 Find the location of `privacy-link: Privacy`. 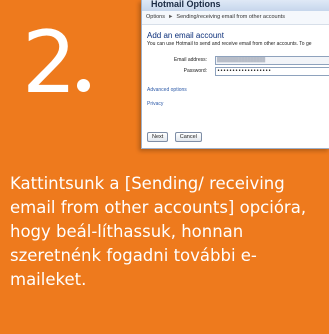

privacy-link: Privacy is located at coordinates (236, 104).